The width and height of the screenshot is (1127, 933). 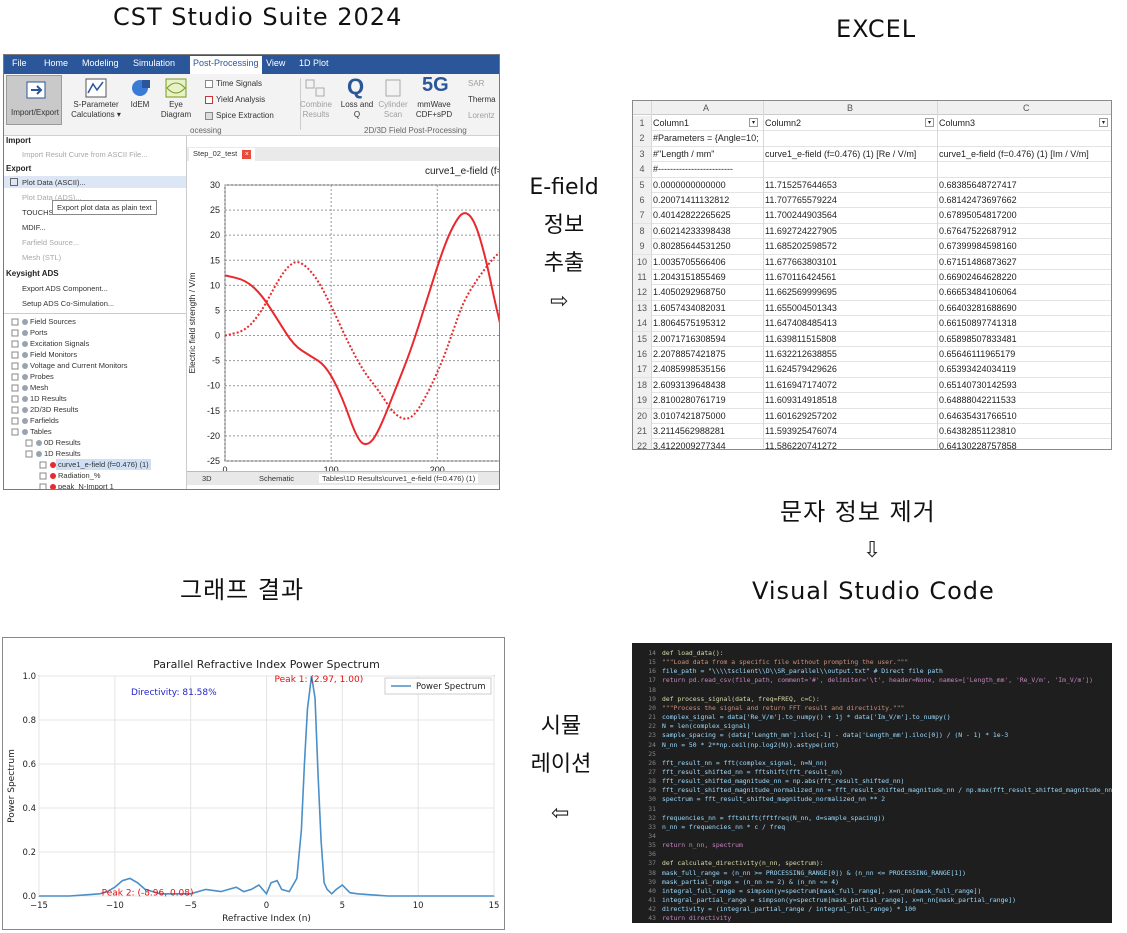 I want to click on code-text: N = len(complex_signal), so click(x=706, y=726).